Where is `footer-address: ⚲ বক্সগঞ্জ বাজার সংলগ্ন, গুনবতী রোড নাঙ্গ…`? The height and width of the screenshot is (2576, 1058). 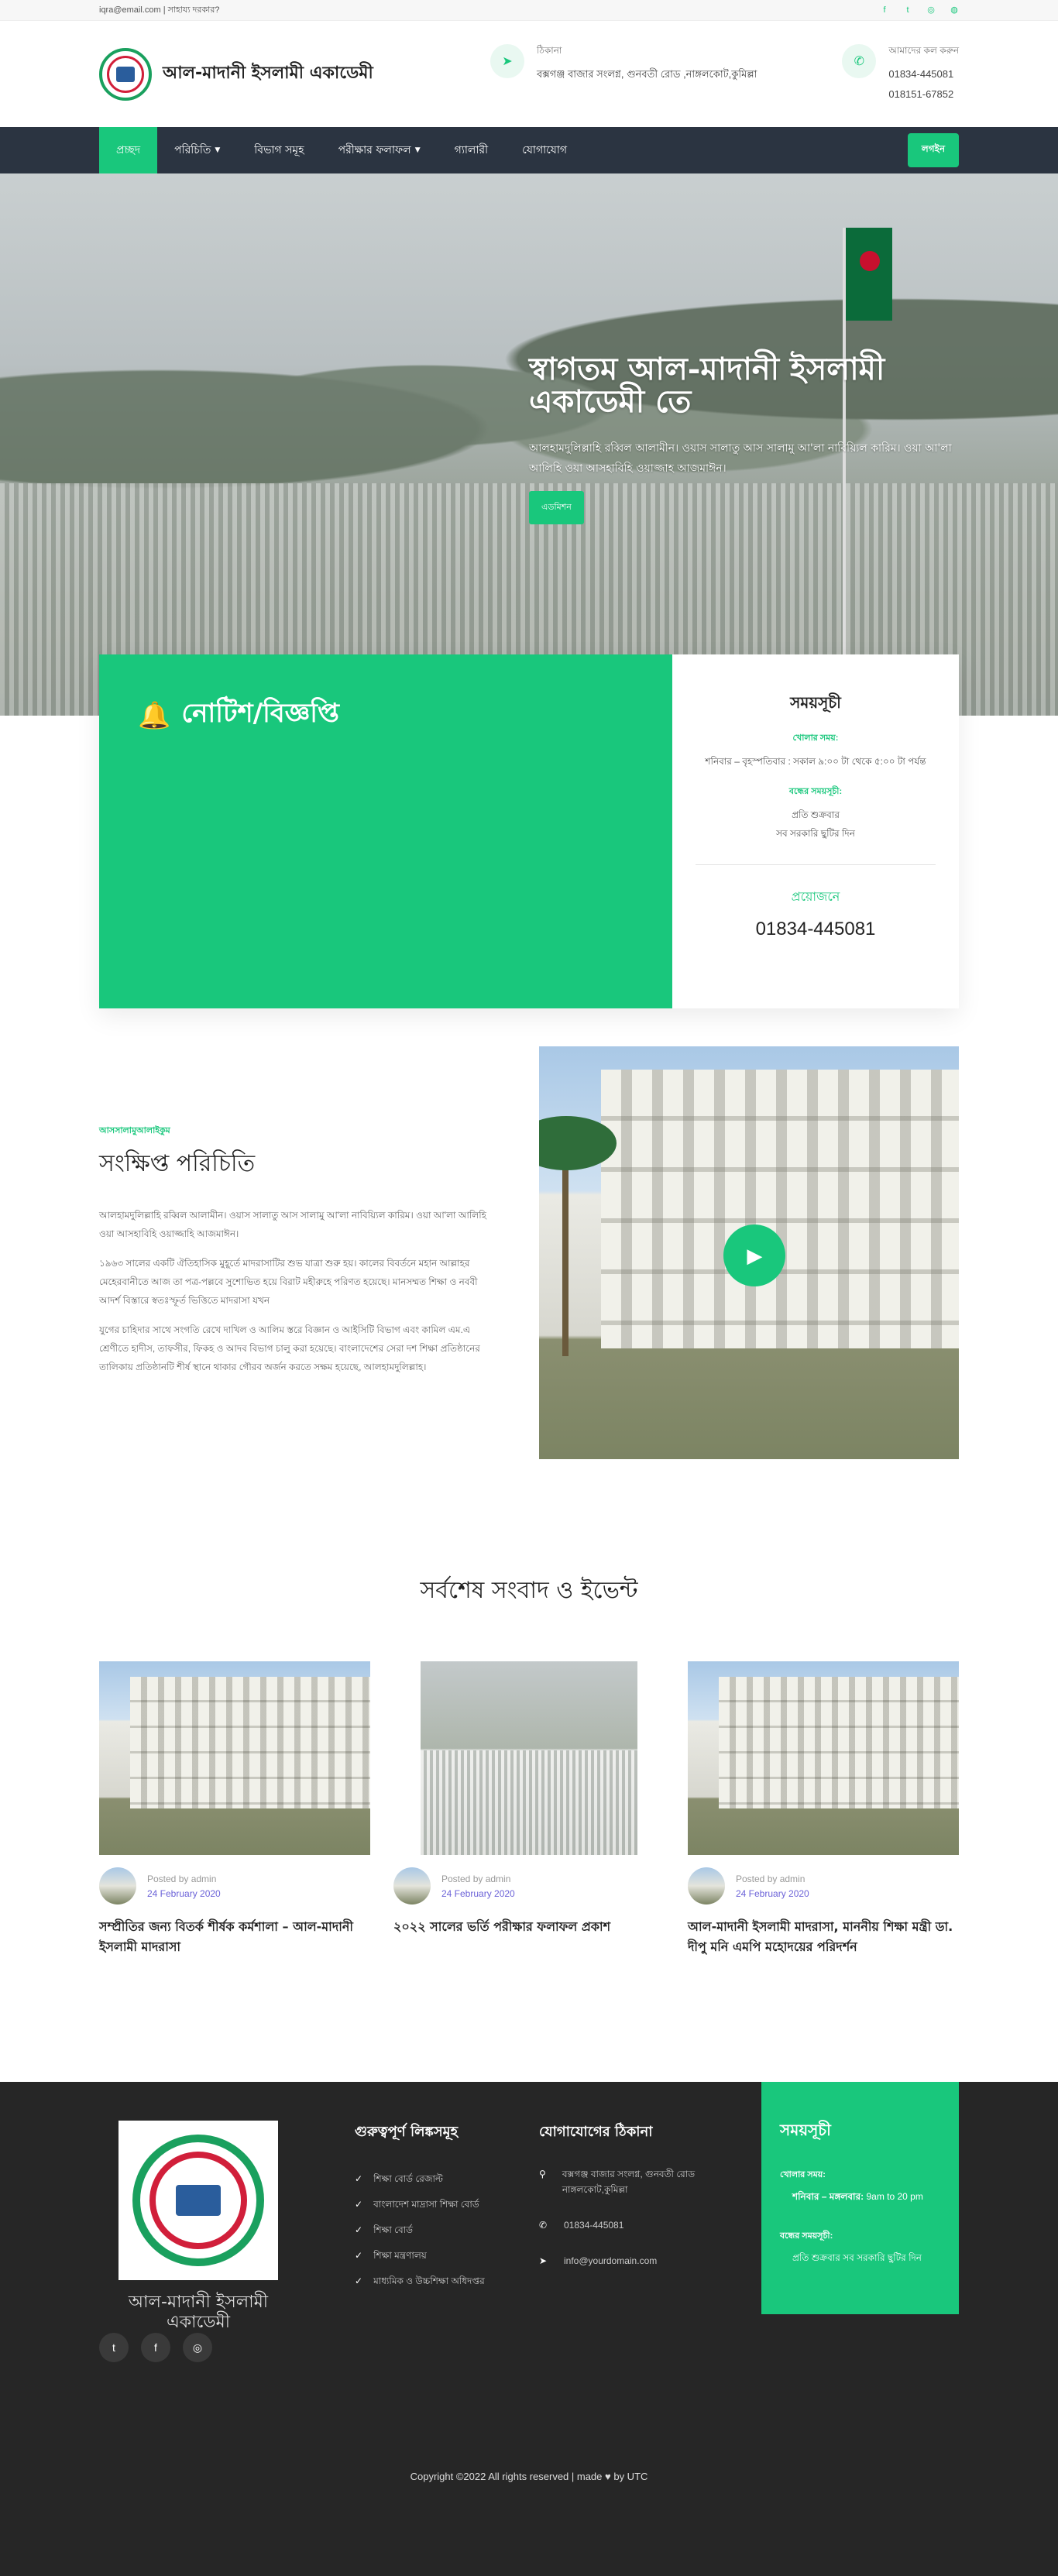
footer-address: ⚲ বক্সগঞ্জ বাজার সংলগ্ন, গুনবতী রোড নাঙ্গ… is located at coordinates (636, 2181).